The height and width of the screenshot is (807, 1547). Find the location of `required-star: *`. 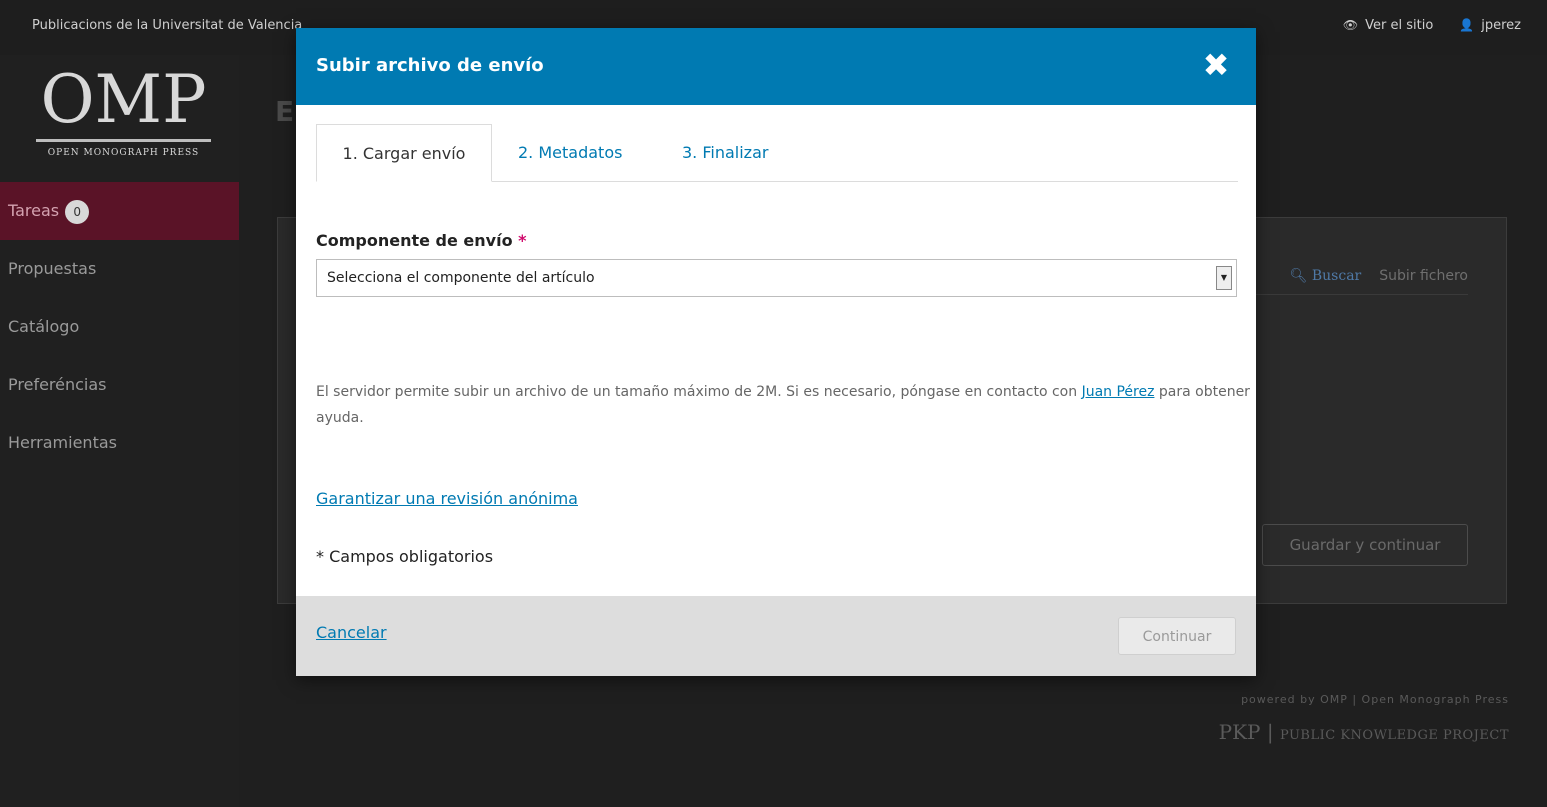

required-star: * is located at coordinates (522, 240).